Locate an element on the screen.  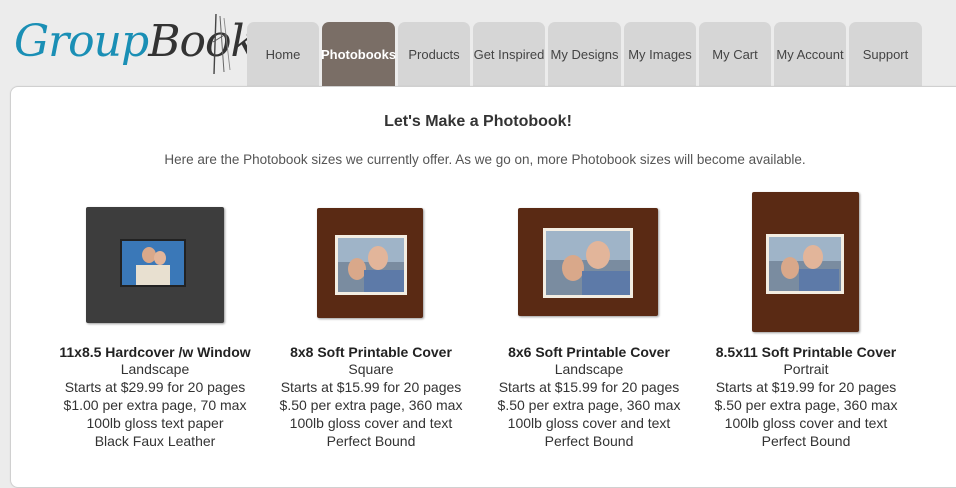
tab-products: Products is located at coordinates (434, 54).